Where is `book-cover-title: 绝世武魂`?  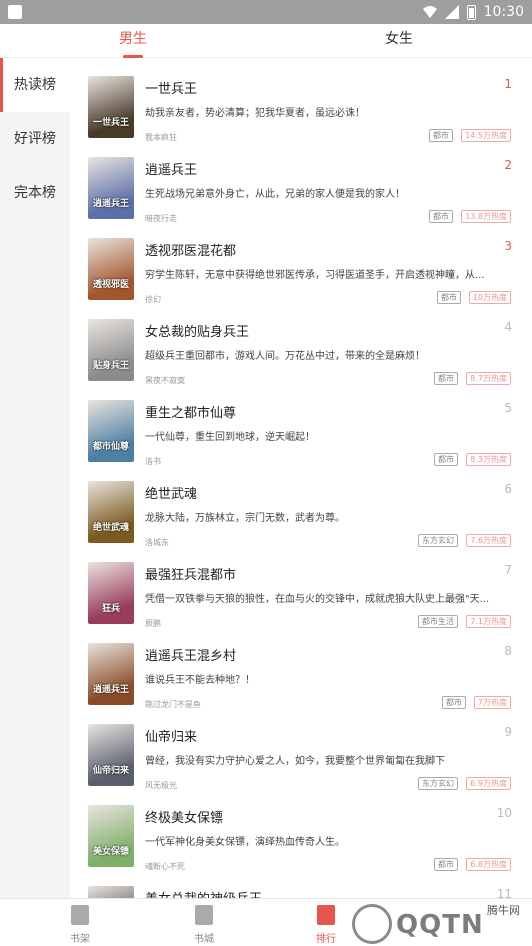 book-cover-title: 绝世武魂 is located at coordinates (110, 528).